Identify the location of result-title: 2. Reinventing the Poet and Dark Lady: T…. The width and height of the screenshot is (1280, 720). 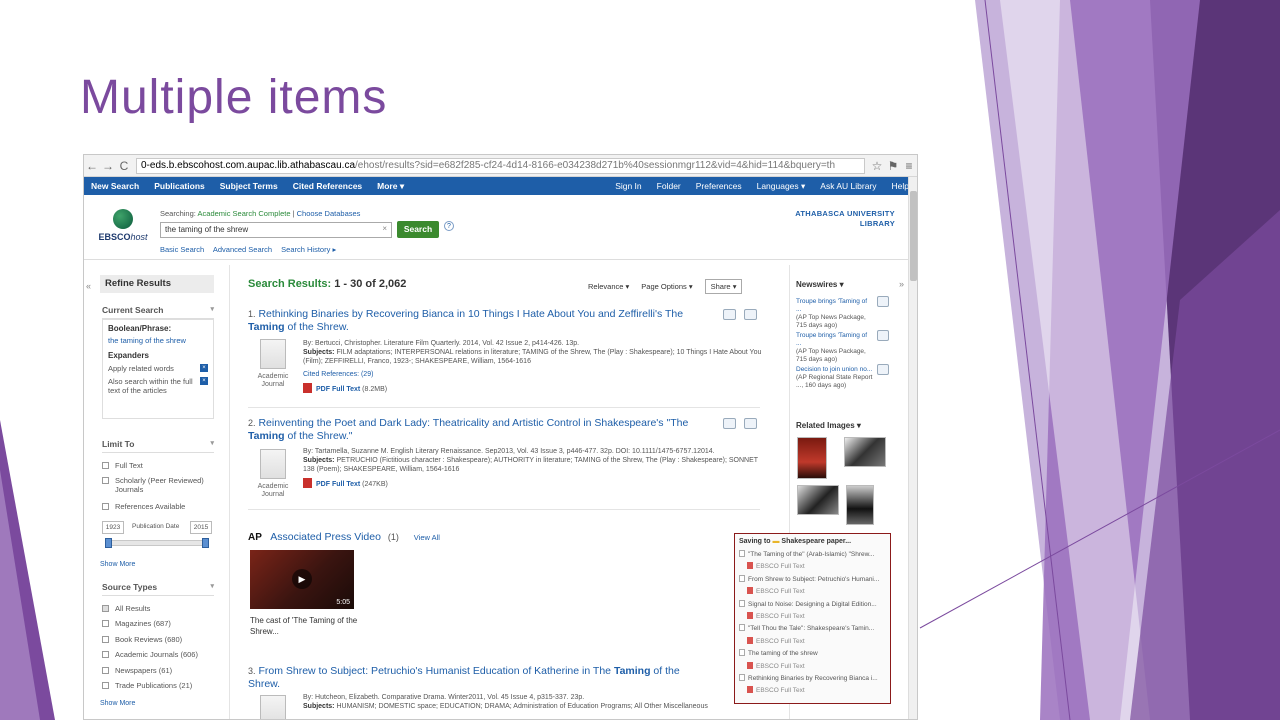
(473, 430).